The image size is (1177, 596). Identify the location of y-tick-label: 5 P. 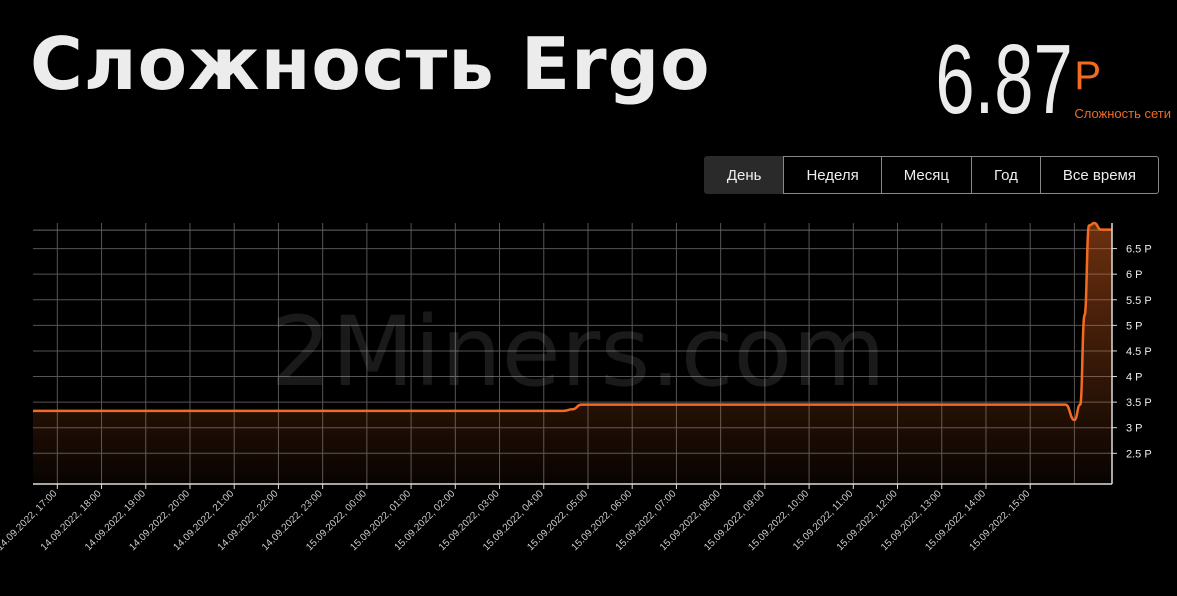
(1134, 326).